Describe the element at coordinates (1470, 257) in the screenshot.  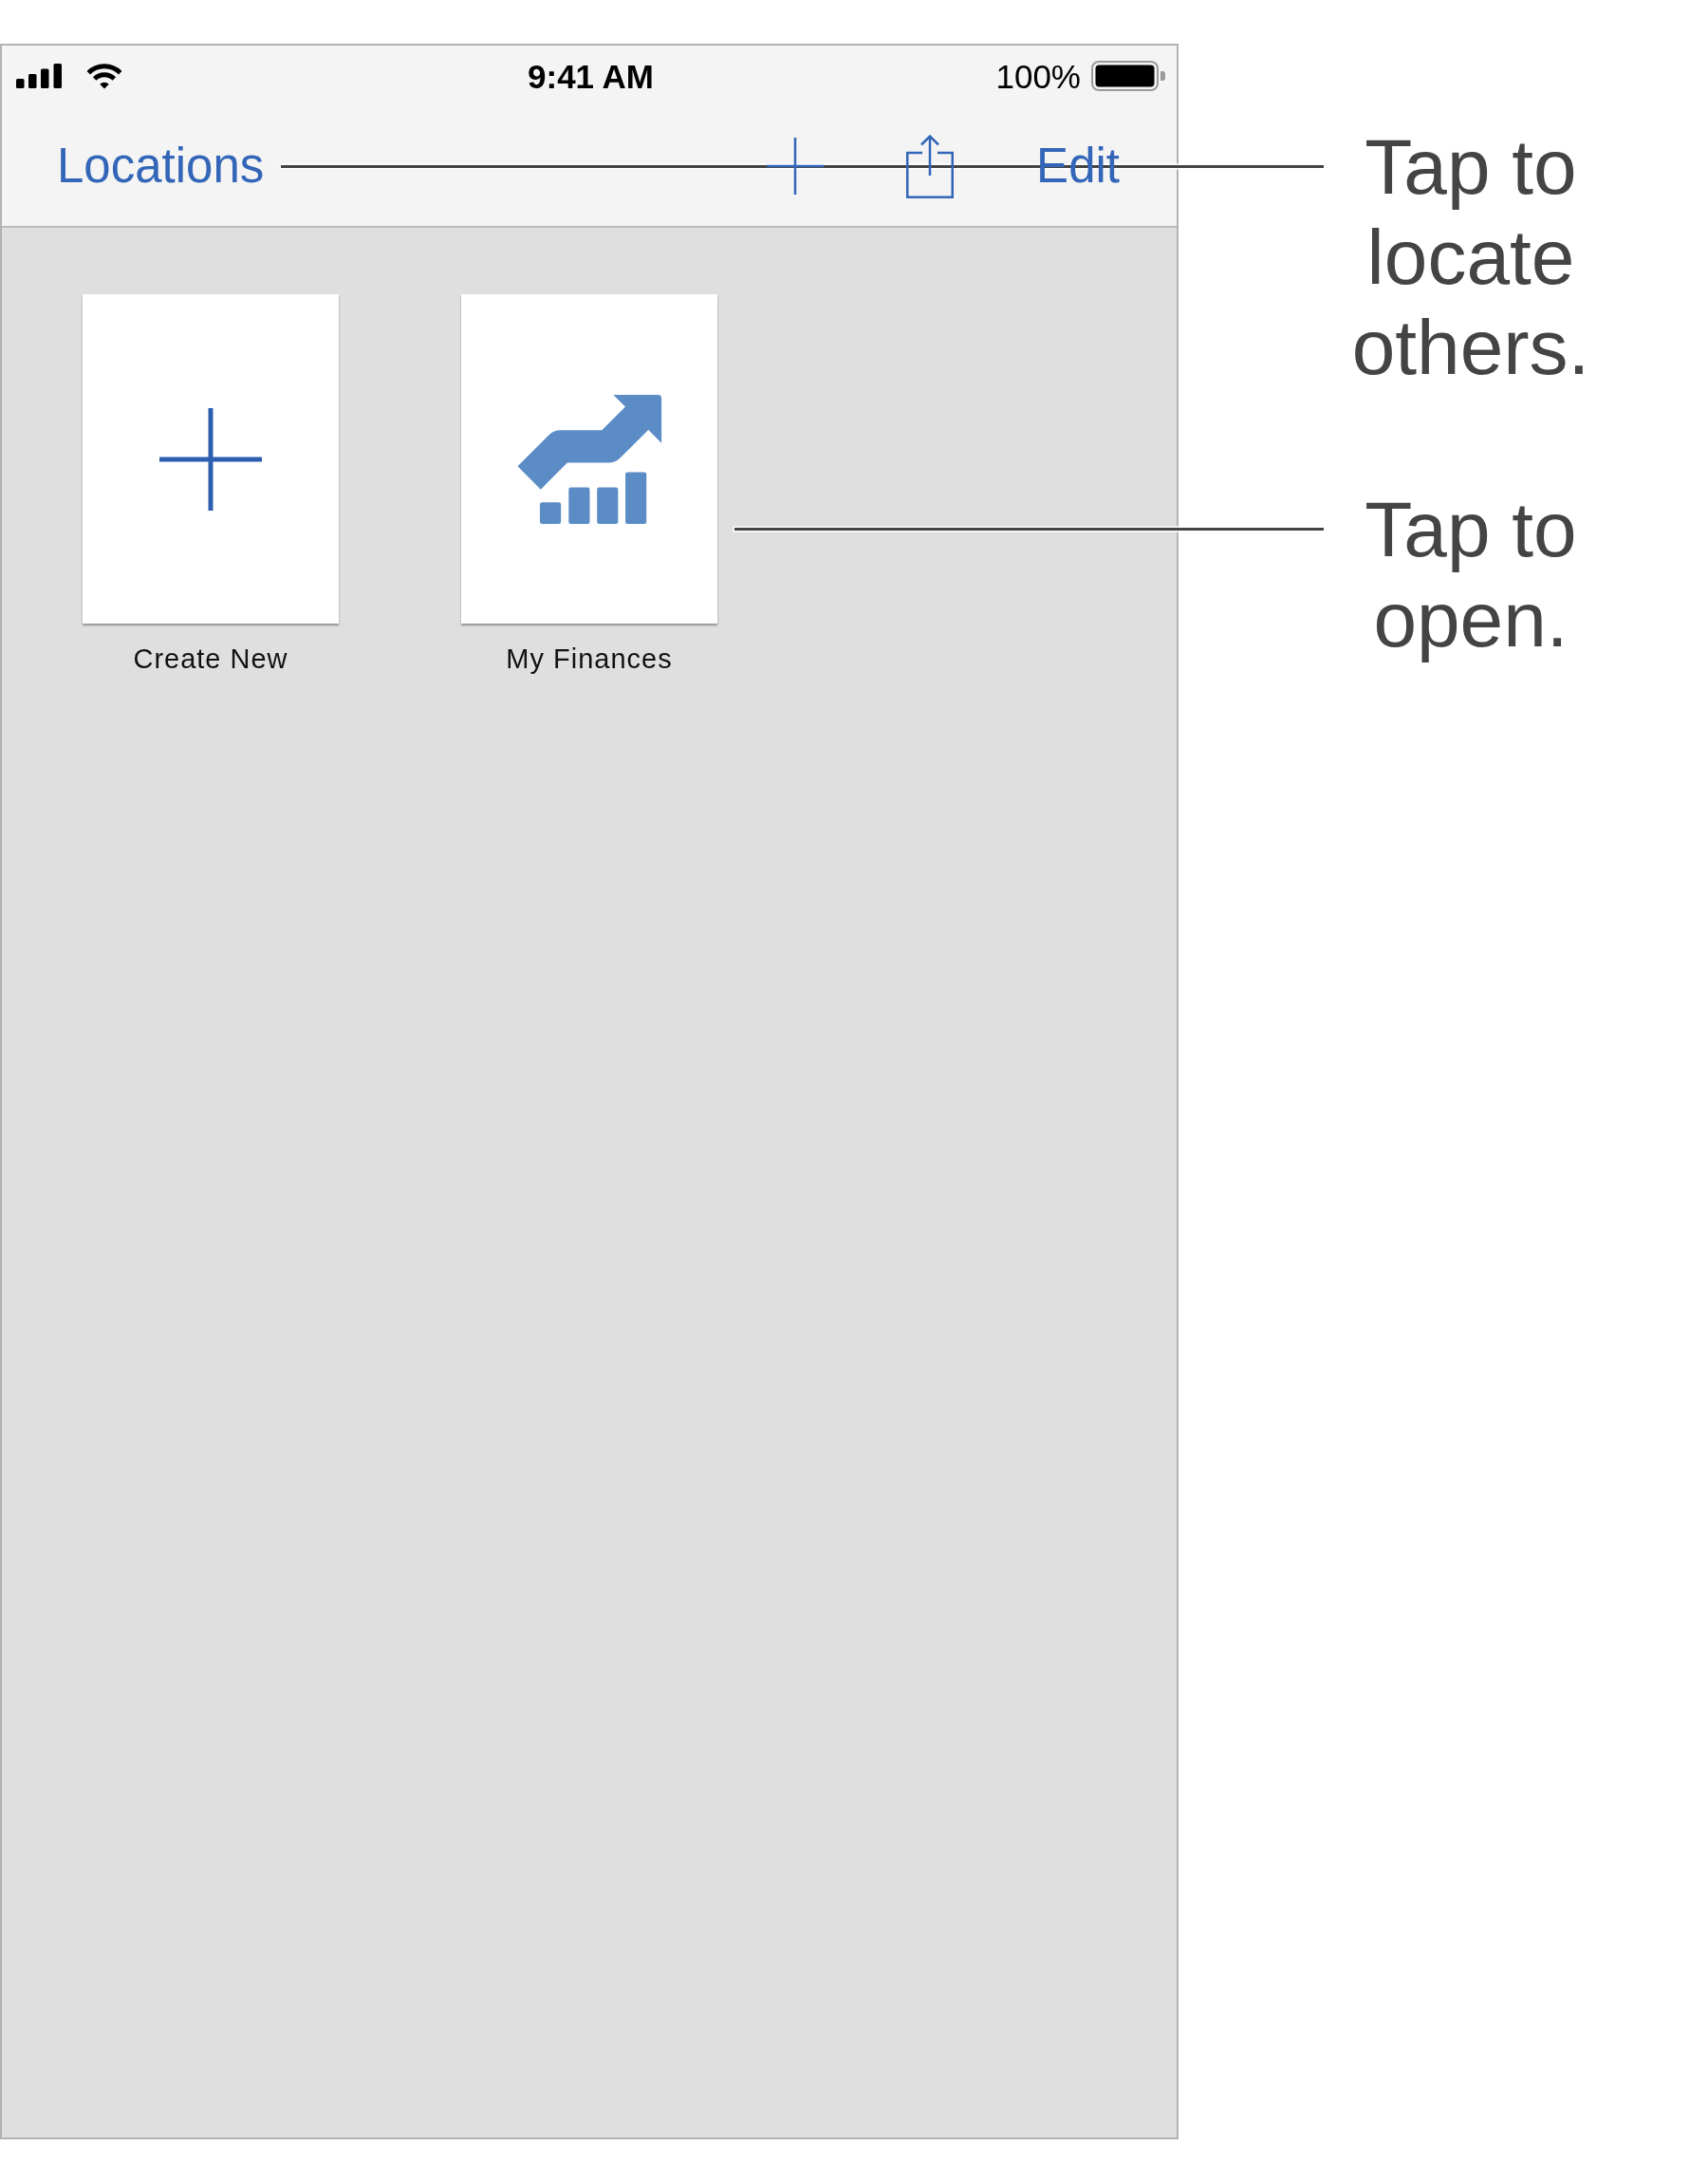
I see `callout-text: Tap to locate others.` at that location.